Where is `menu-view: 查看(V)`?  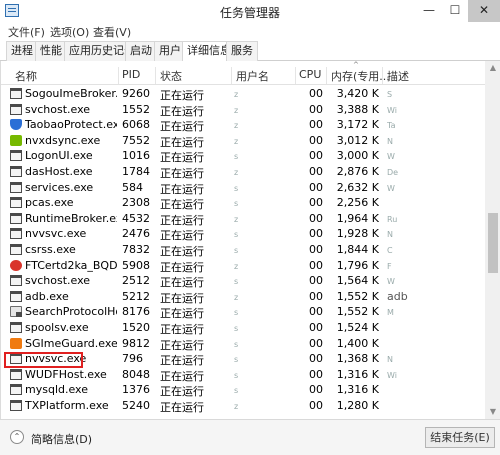 menu-view: 查看(V) is located at coordinates (112, 32).